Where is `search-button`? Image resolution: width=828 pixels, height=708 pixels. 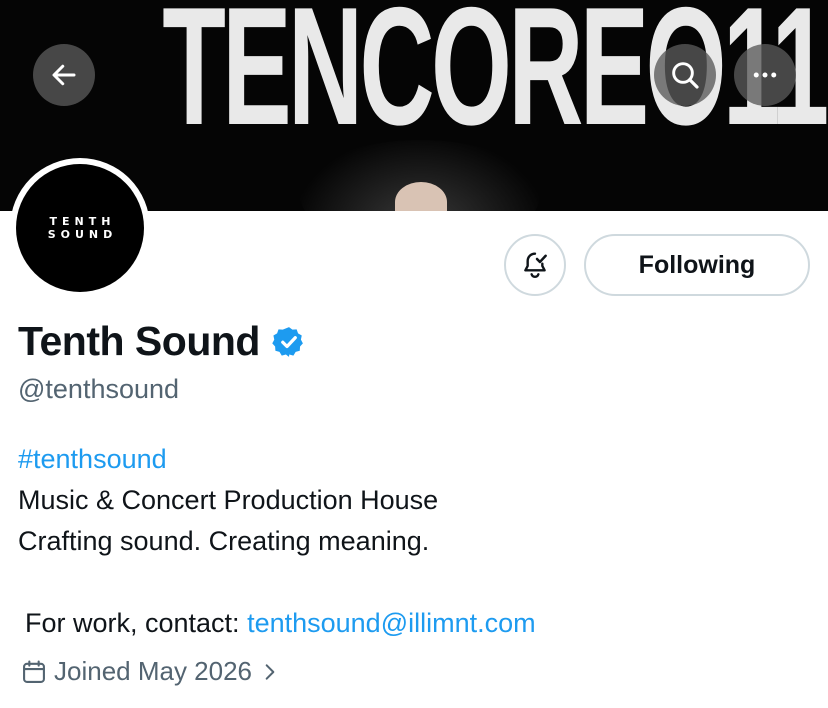 search-button is located at coordinates (685, 75).